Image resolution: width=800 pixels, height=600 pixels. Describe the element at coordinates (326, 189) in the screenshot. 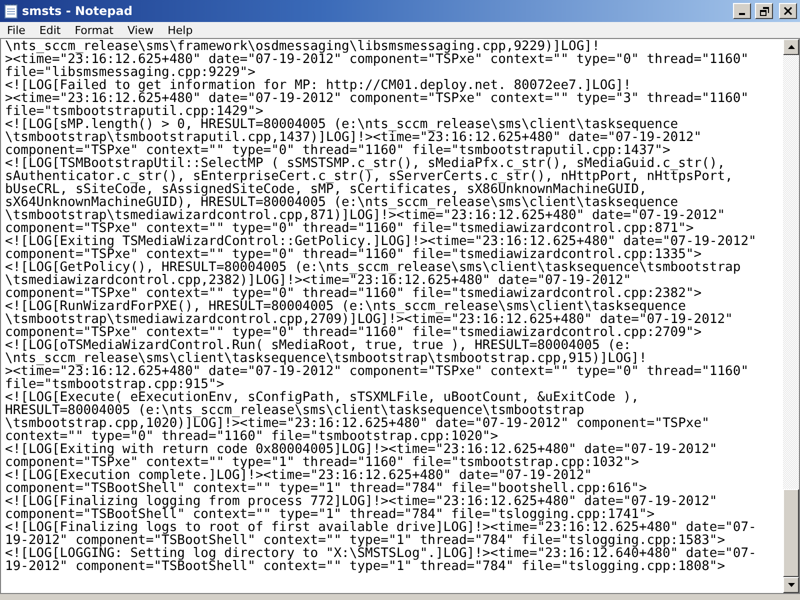

I see `log-line: bUseCRL, sSiteCode, sAssignedSiteCode, sMP, sCertificates, sX86UnknownMachineGUID,` at that location.